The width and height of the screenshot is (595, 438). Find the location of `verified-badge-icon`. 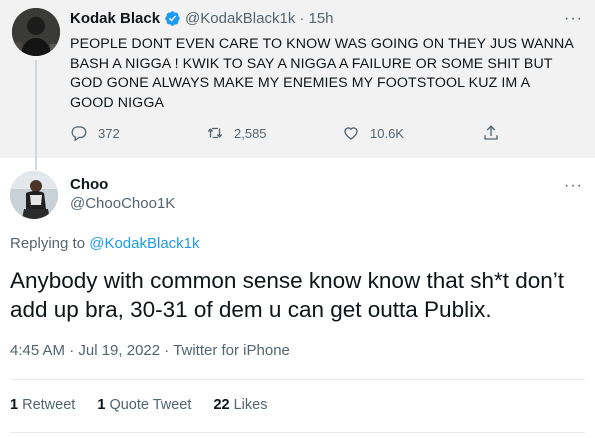

verified-badge-icon is located at coordinates (172, 18).